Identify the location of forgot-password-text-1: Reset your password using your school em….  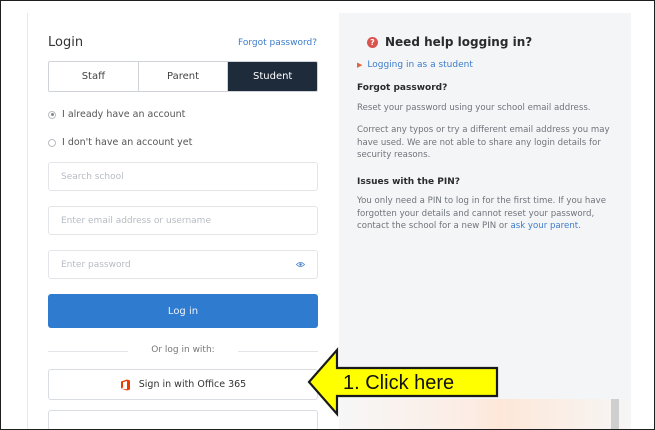
(474, 108).